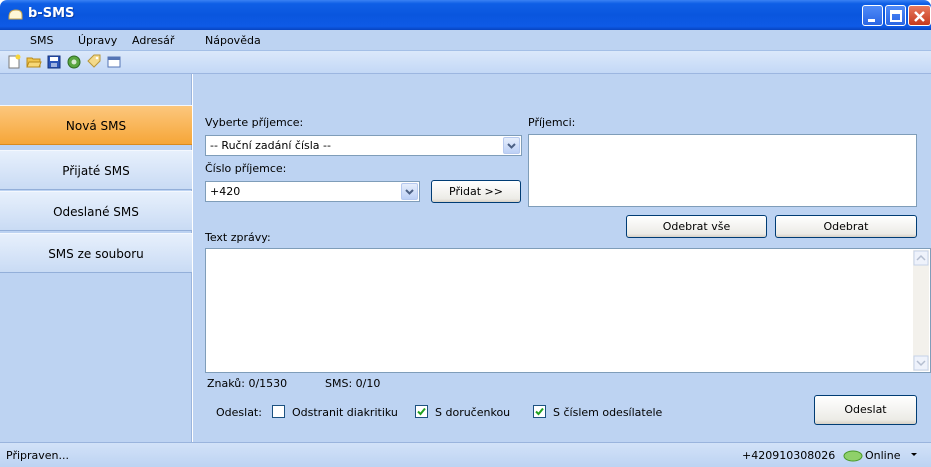 Image resolution: width=931 pixels, height=467 pixels. What do you see at coordinates (353, 383) in the screenshot?
I see `sms-counter: SMS: 0/10` at bounding box center [353, 383].